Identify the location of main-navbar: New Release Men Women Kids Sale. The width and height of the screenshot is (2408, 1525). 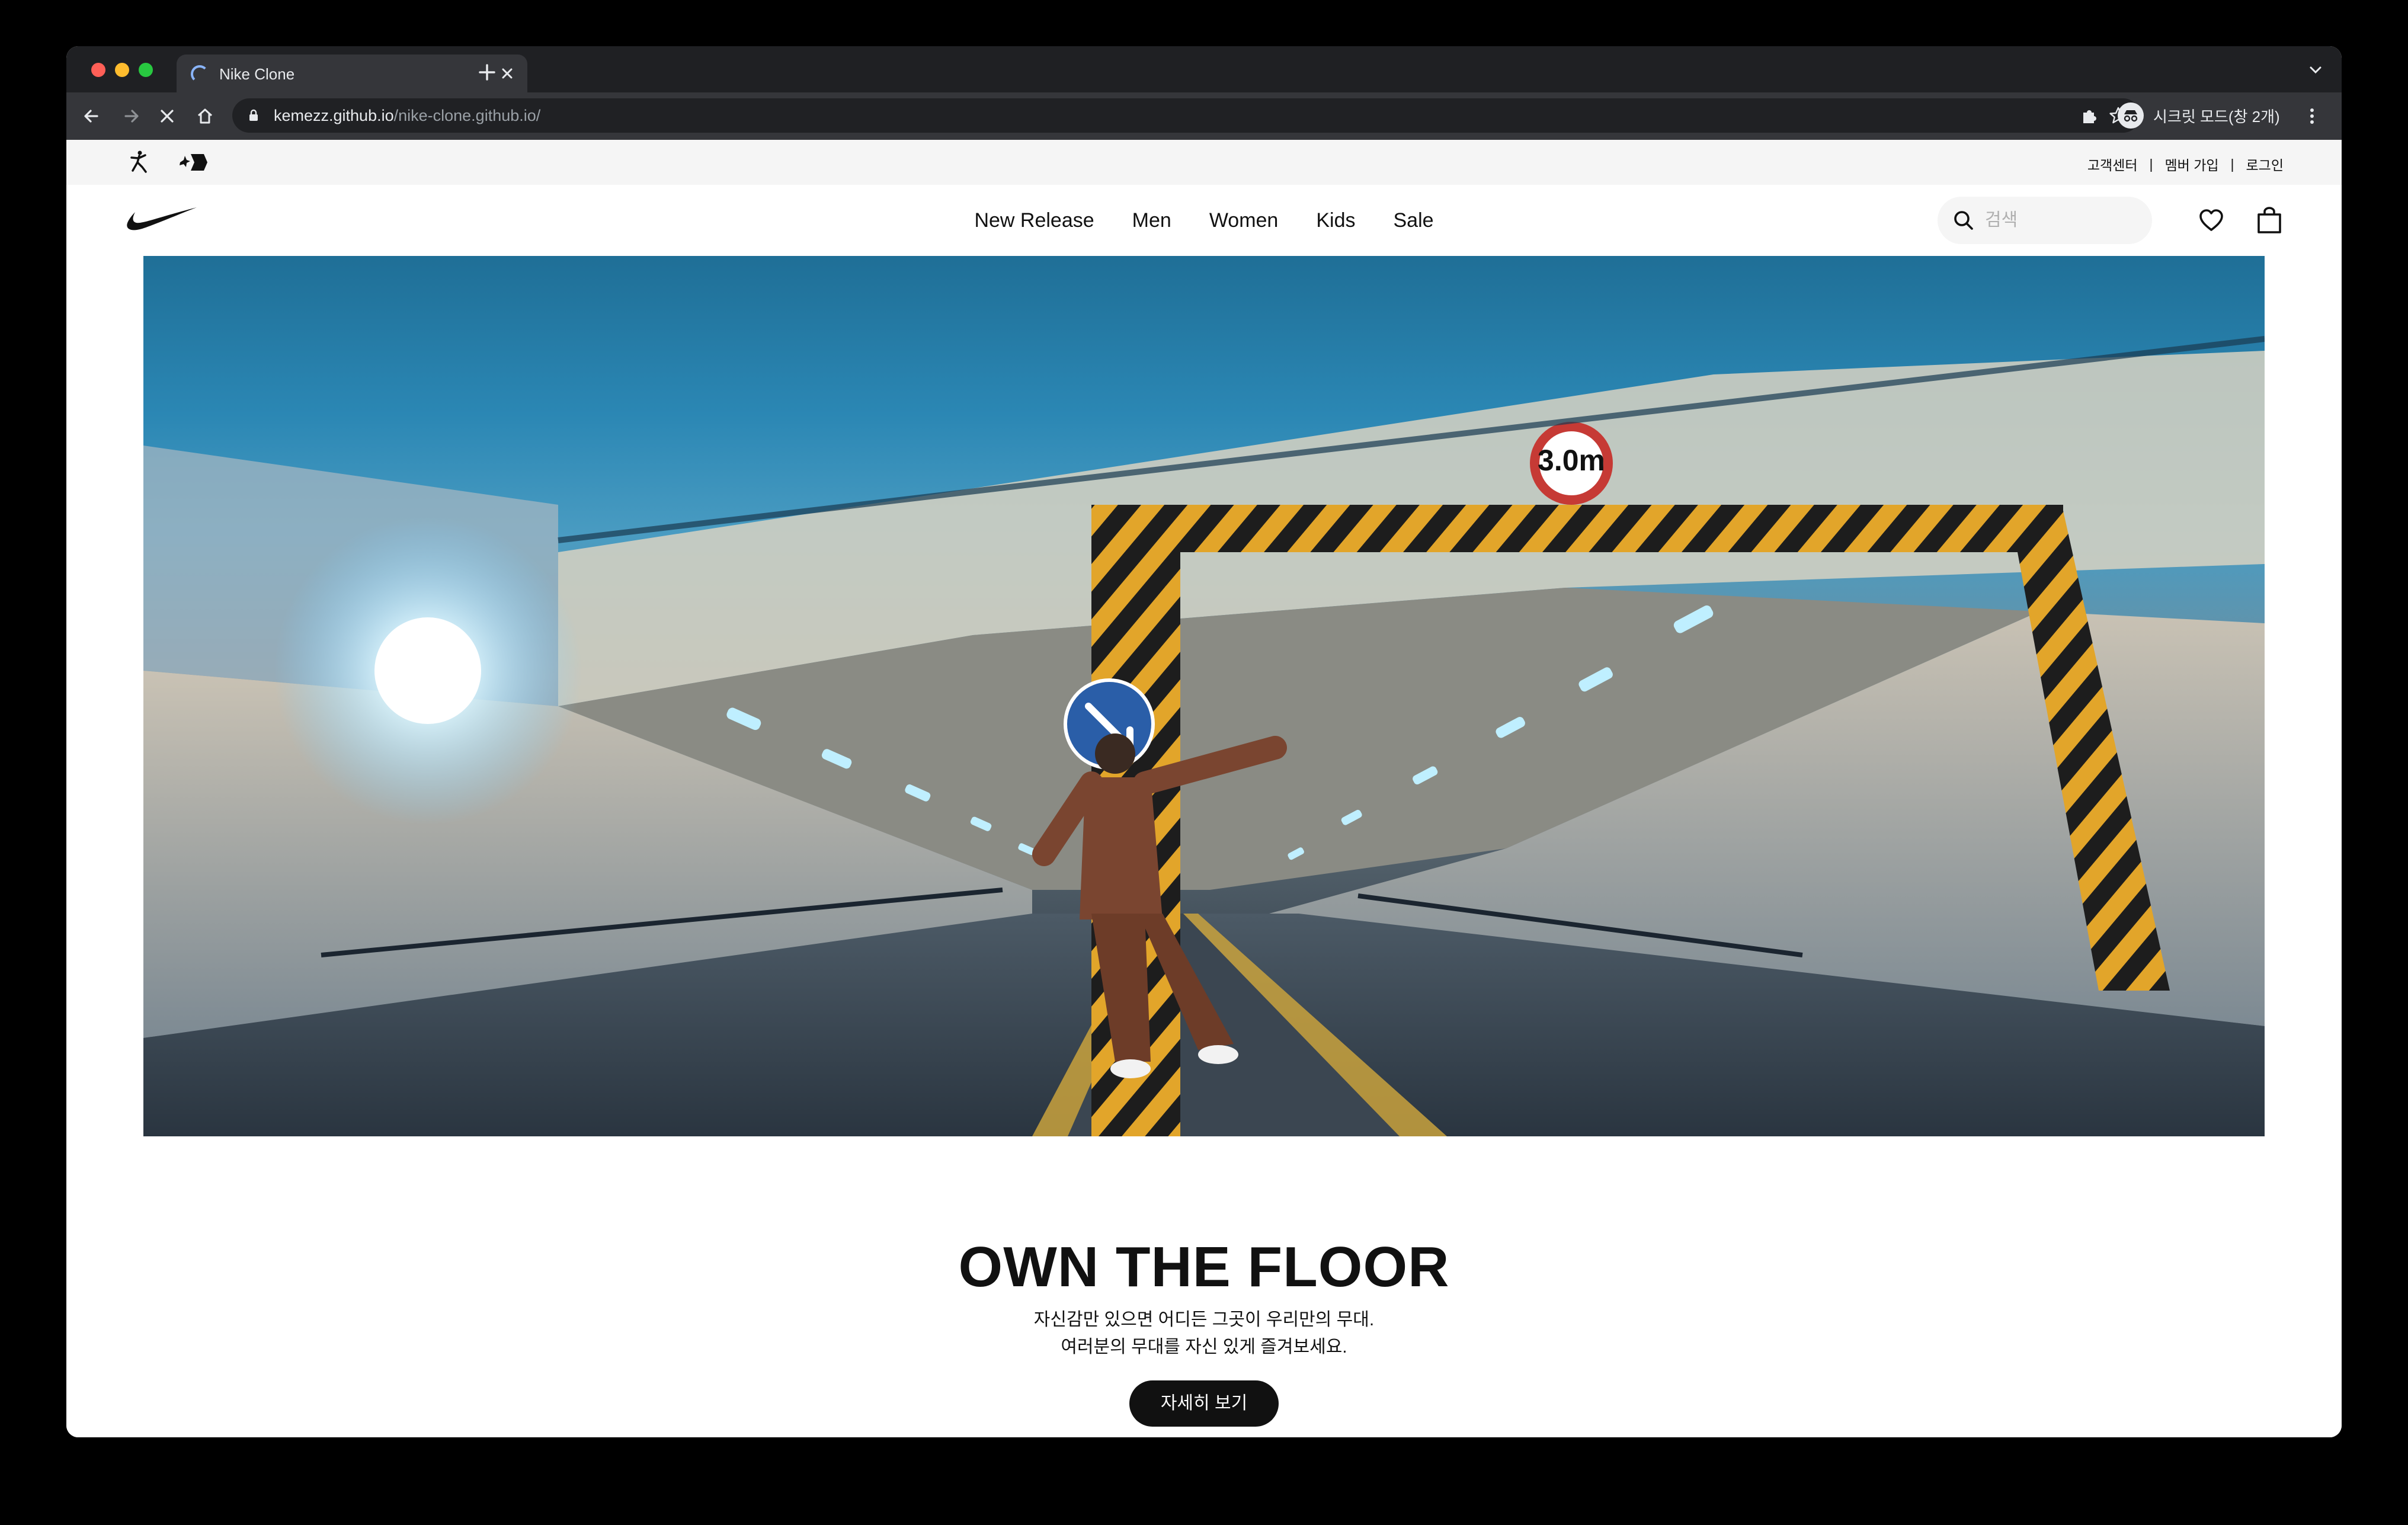
(1204, 221).